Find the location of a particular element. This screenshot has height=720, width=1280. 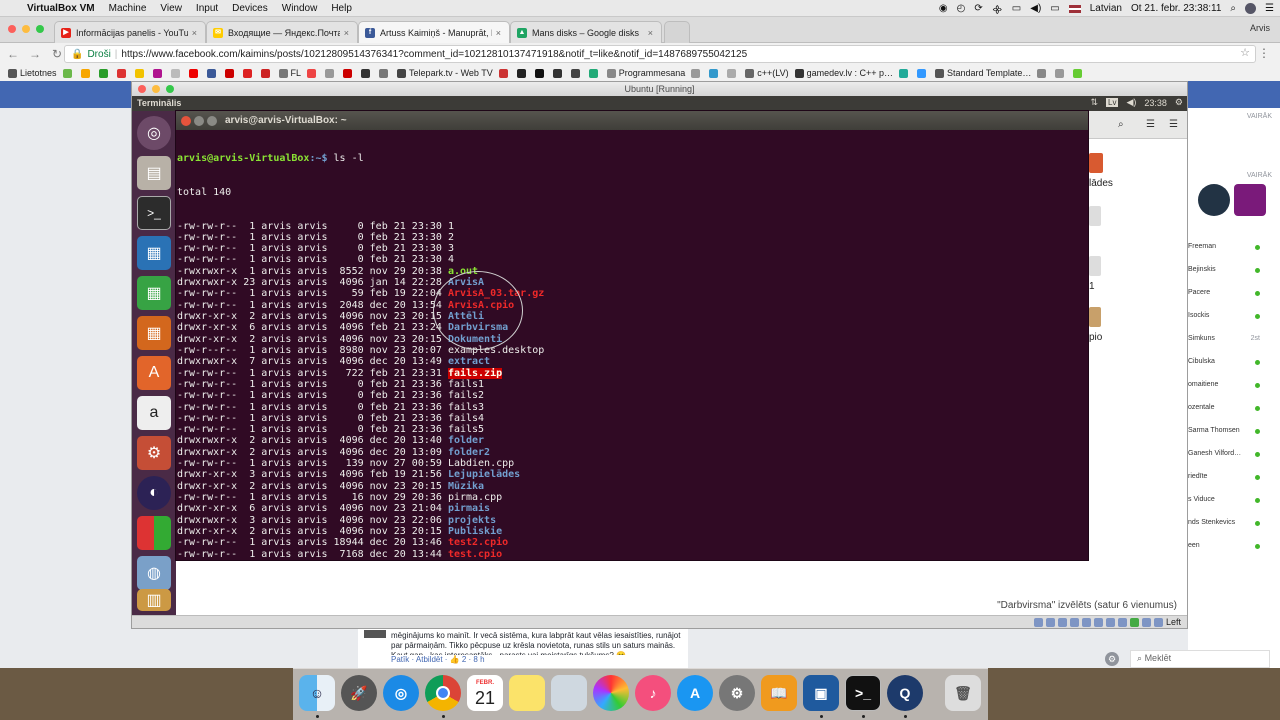

hdd-status-icon is located at coordinates (1038, 622).